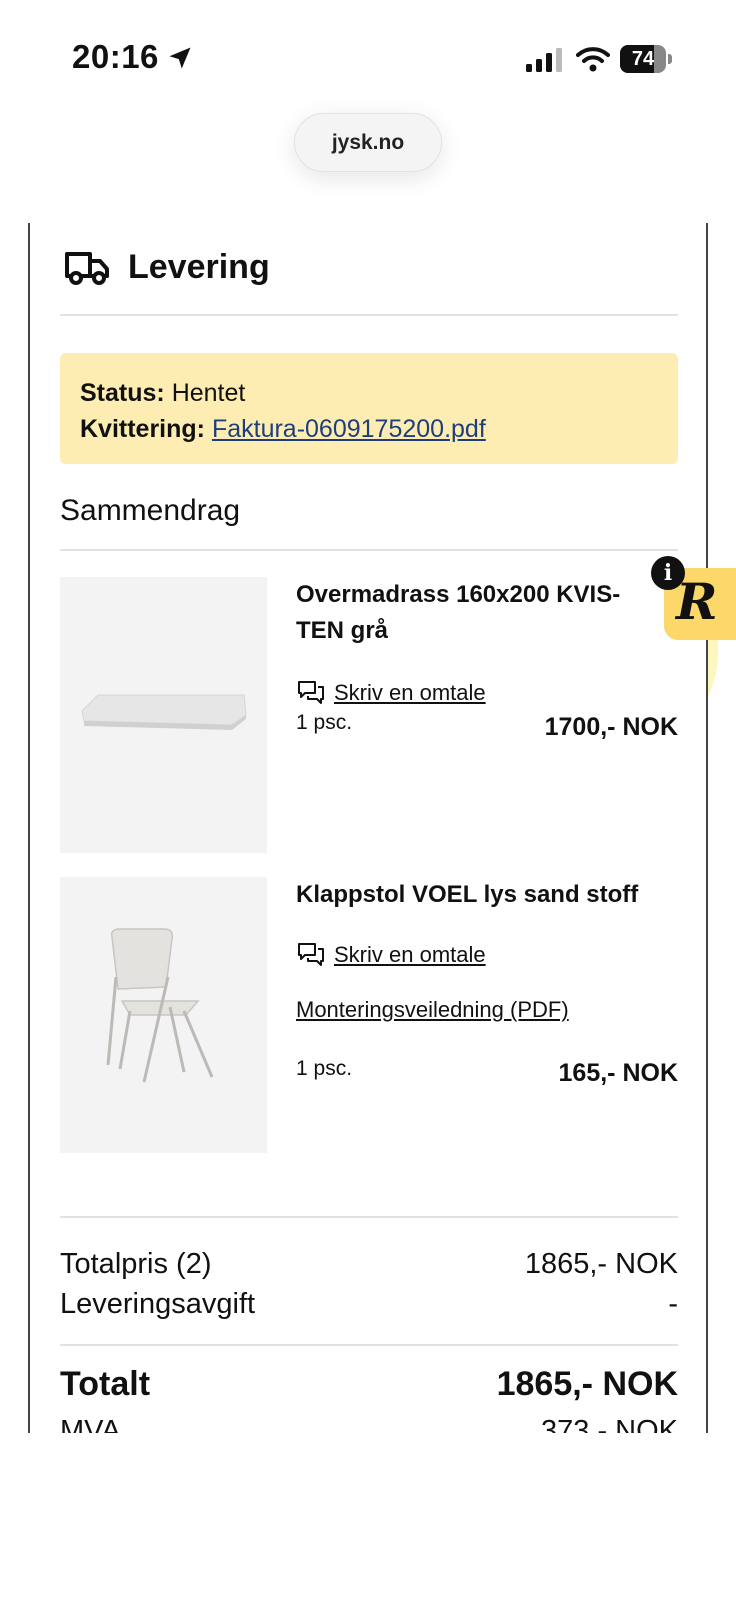  Describe the element at coordinates (368, 142) in the screenshot. I see `address-bar: jysk.no` at that location.